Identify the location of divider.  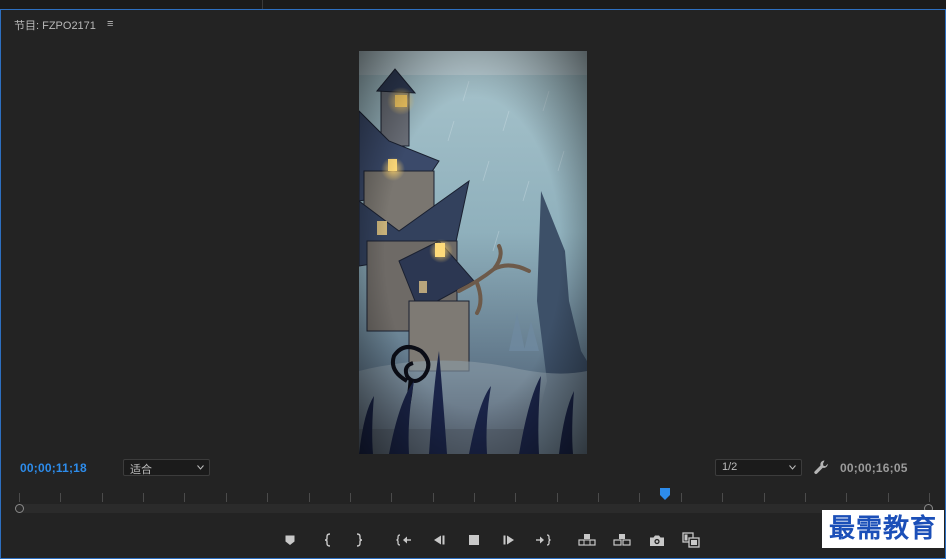
(262, 4).